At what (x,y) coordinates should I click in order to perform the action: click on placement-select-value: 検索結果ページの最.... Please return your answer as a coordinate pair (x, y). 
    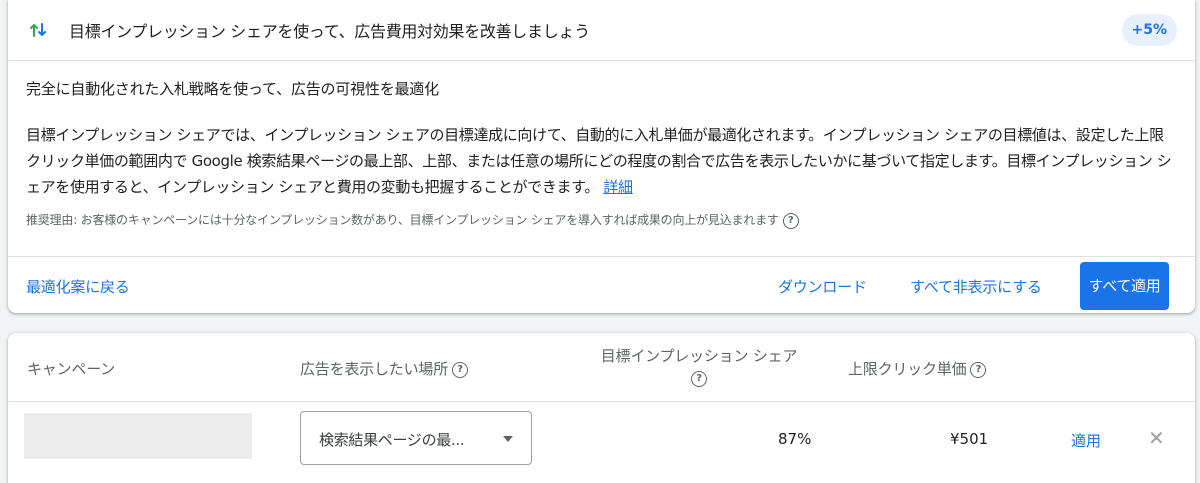
    Looking at the image, I should click on (392, 440).